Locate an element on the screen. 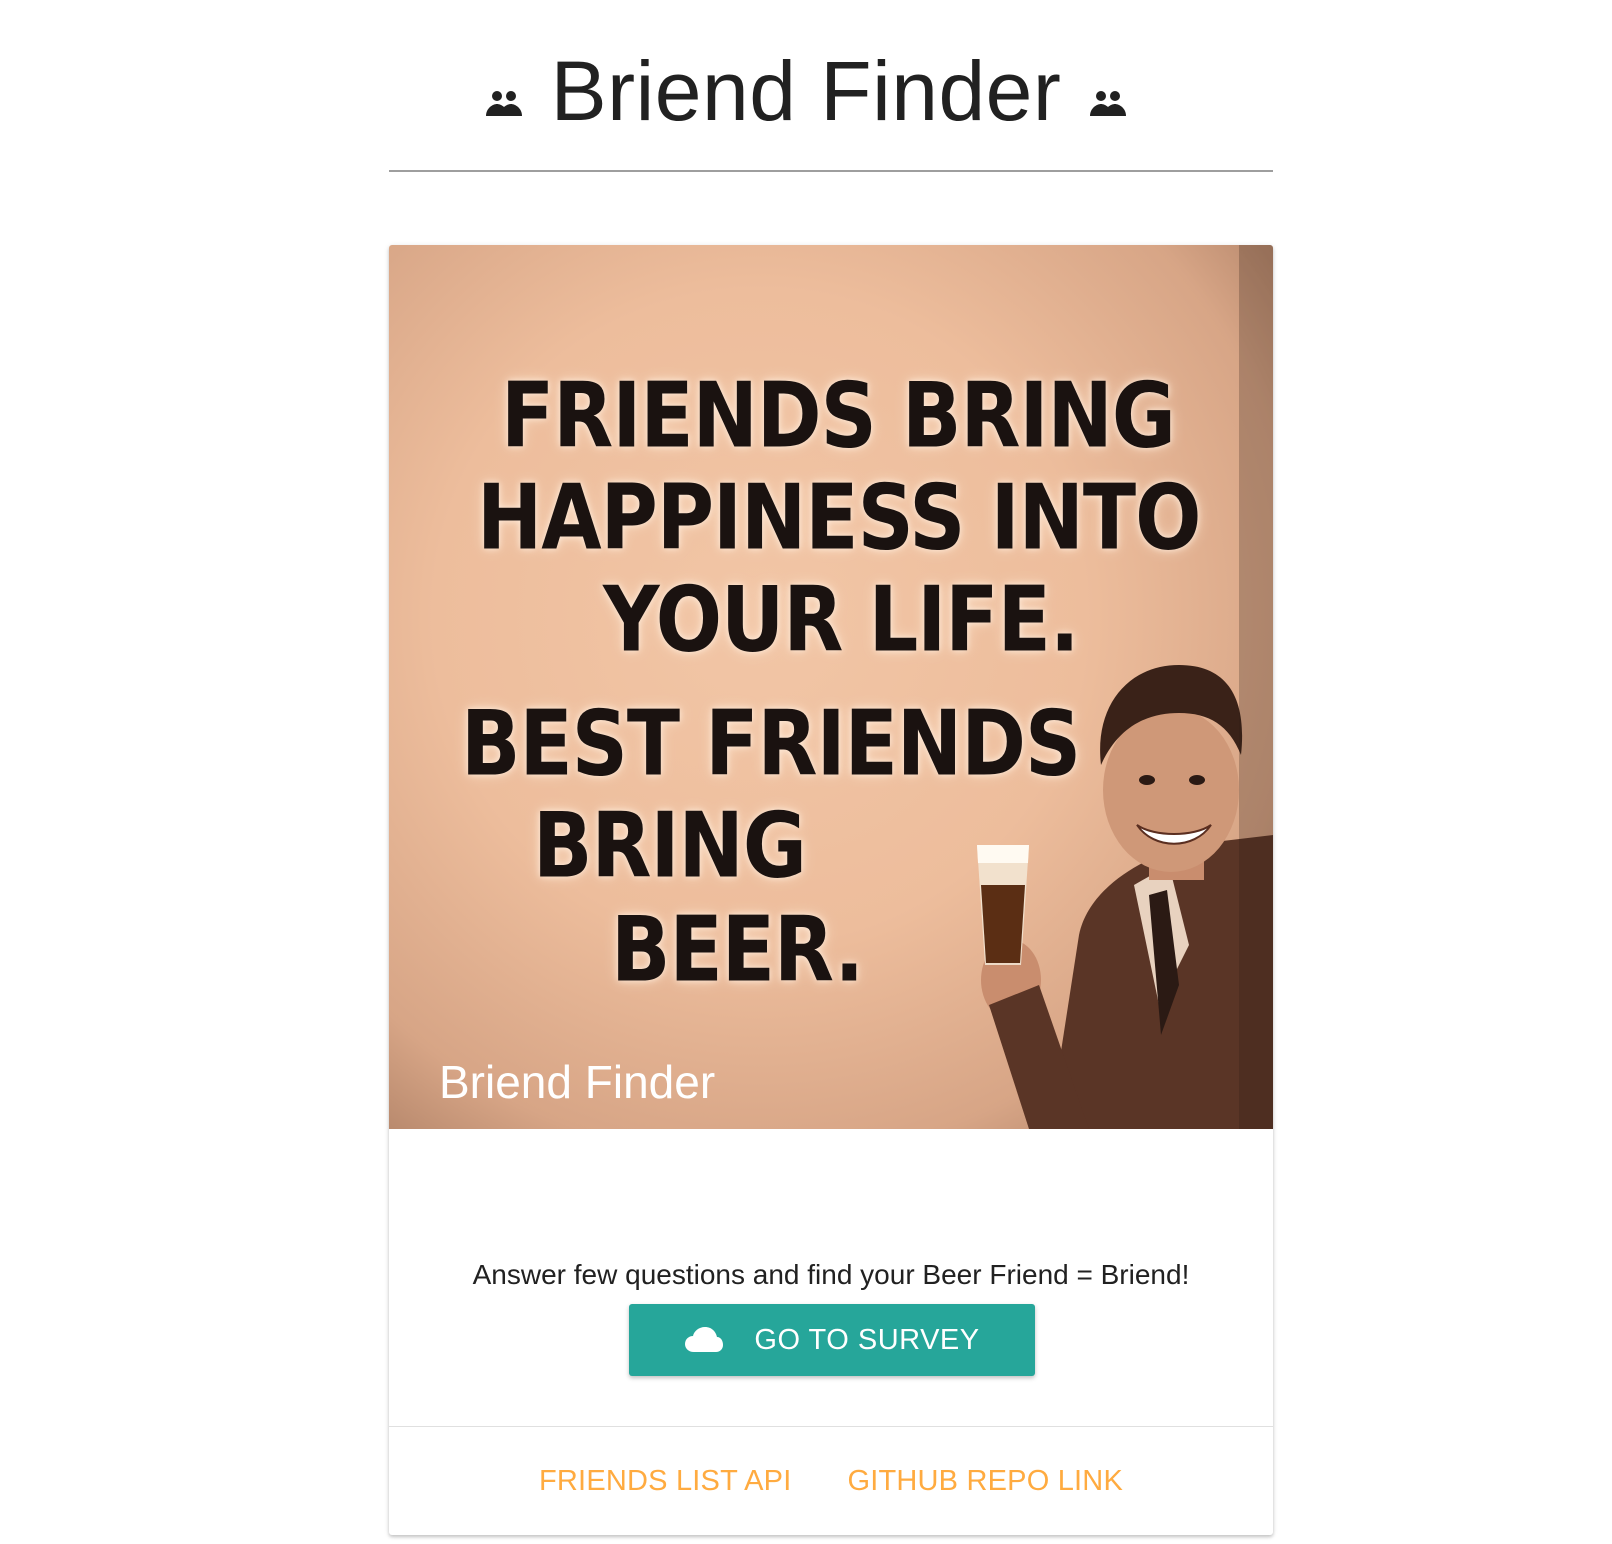 The height and width of the screenshot is (1544, 1612). go-to-survey-button: GO TO SURVEY is located at coordinates (832, 1340).